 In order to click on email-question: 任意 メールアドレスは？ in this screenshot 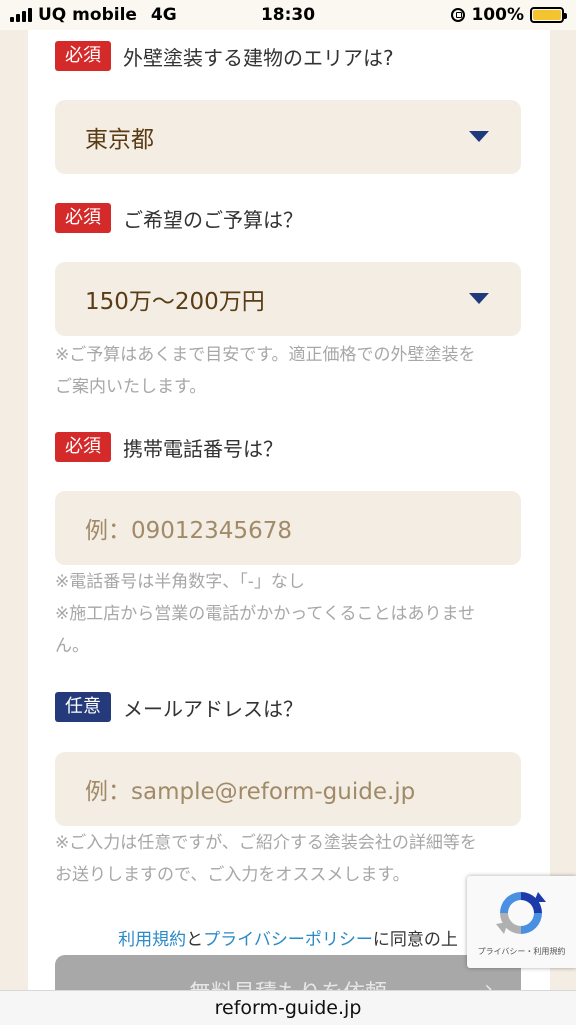, I will do `click(179, 707)`.